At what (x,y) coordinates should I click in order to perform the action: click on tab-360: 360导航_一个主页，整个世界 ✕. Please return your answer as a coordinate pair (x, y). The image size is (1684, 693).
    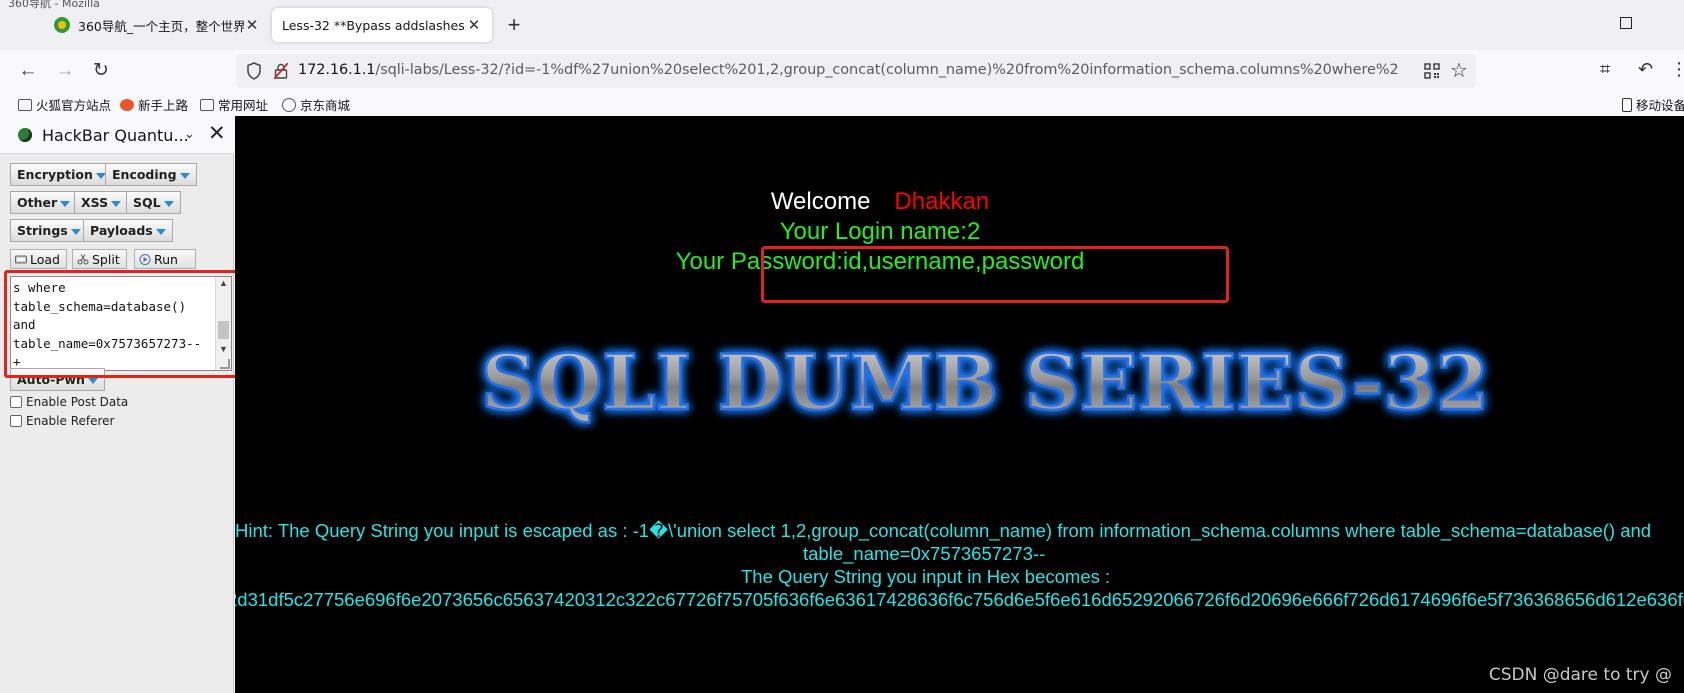
    Looking at the image, I should click on (157, 25).